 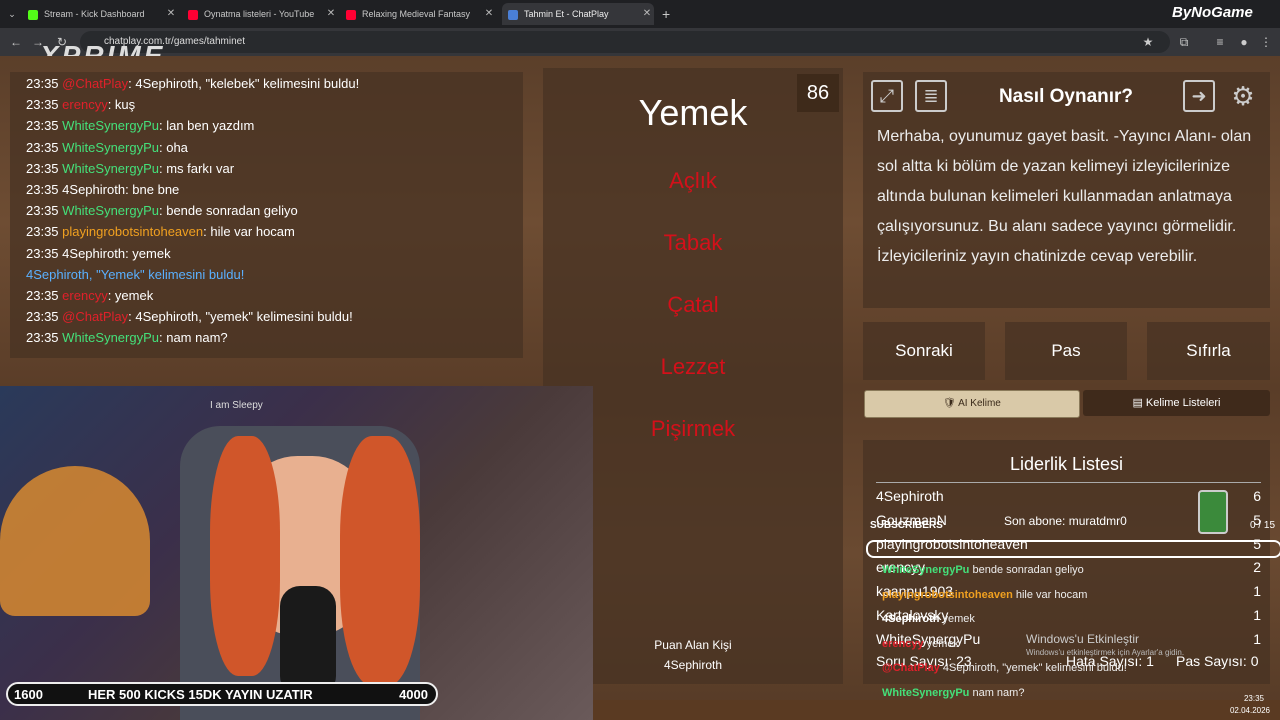 I want to click on overlay-chat-message: hile var hocam, so click(x=1051, y=594).